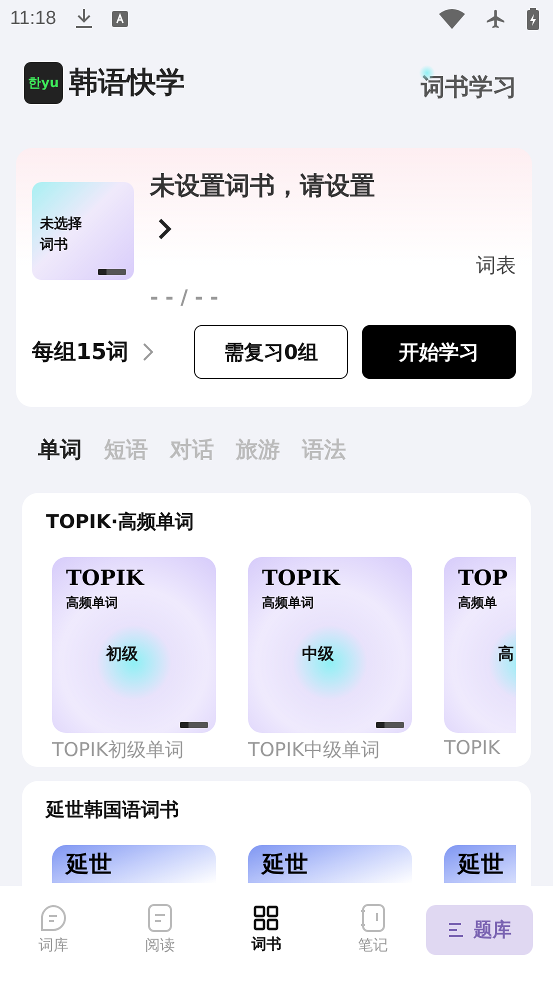  What do you see at coordinates (479, 929) in the screenshot?
I see `question-bank-button: 题库` at bounding box center [479, 929].